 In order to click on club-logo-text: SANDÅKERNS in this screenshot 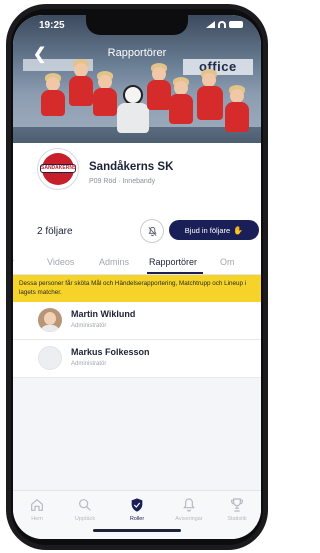, I will do `click(58, 168)`.